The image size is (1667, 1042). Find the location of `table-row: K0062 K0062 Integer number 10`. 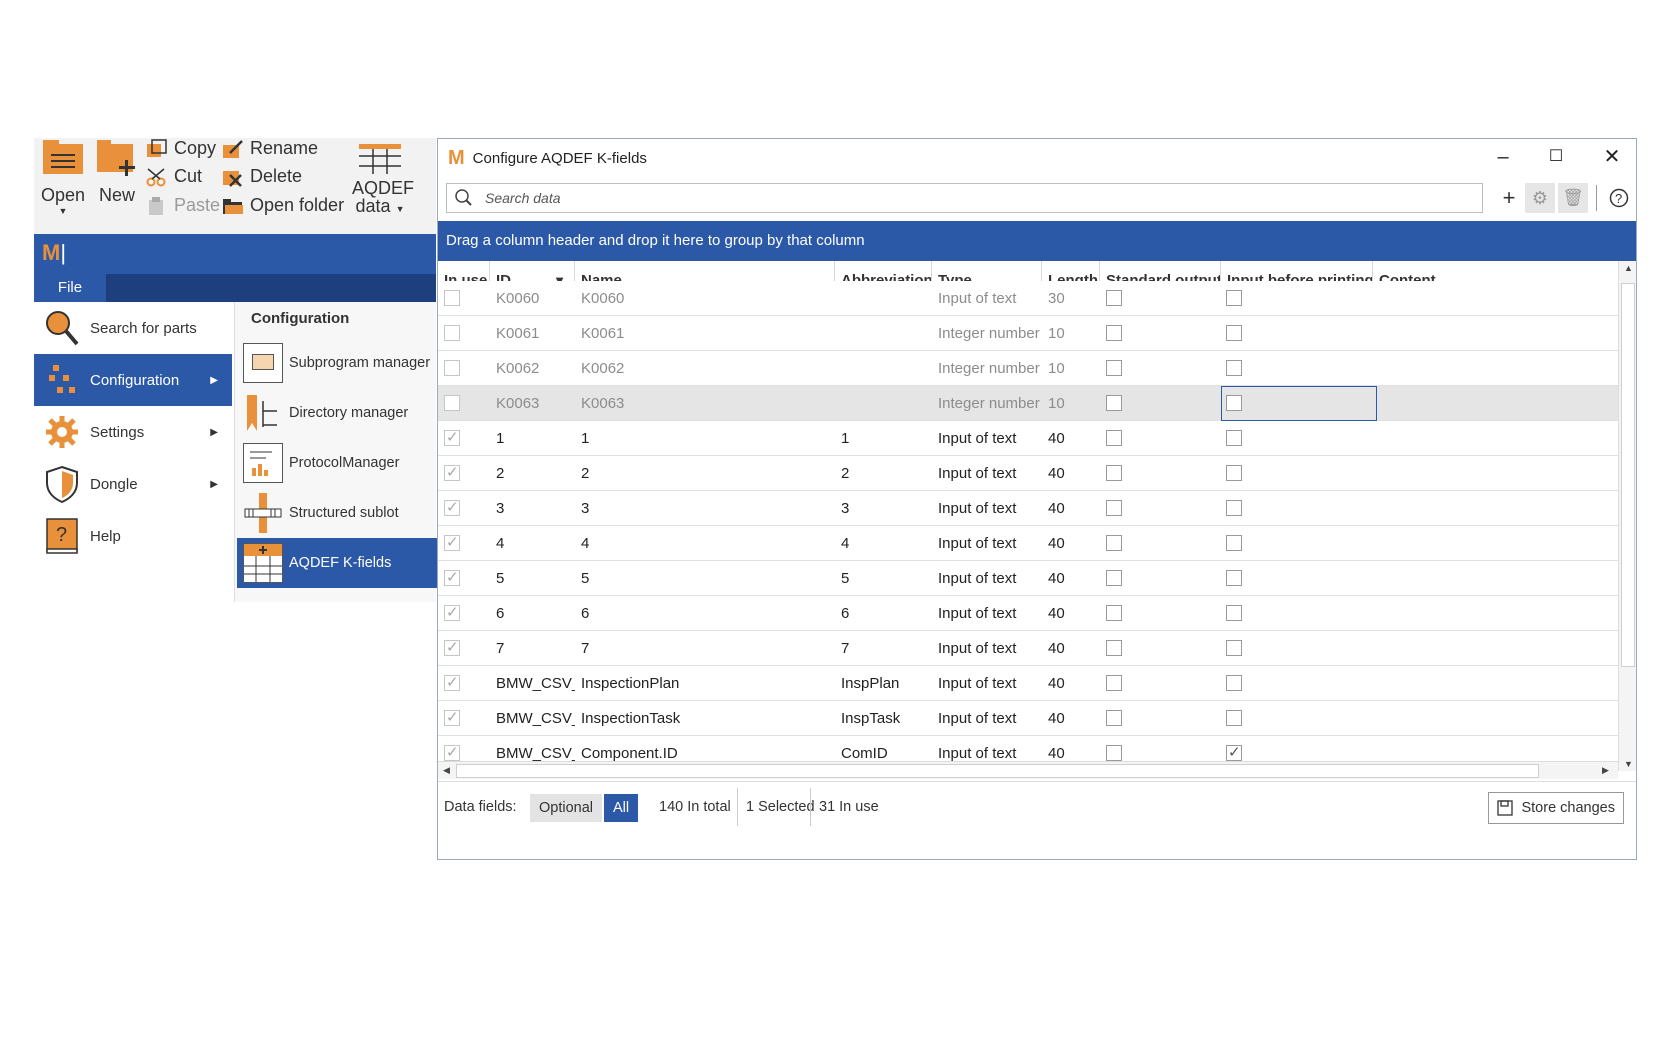

table-row: K0062 K0062 Integer number 10 is located at coordinates (1028, 368).